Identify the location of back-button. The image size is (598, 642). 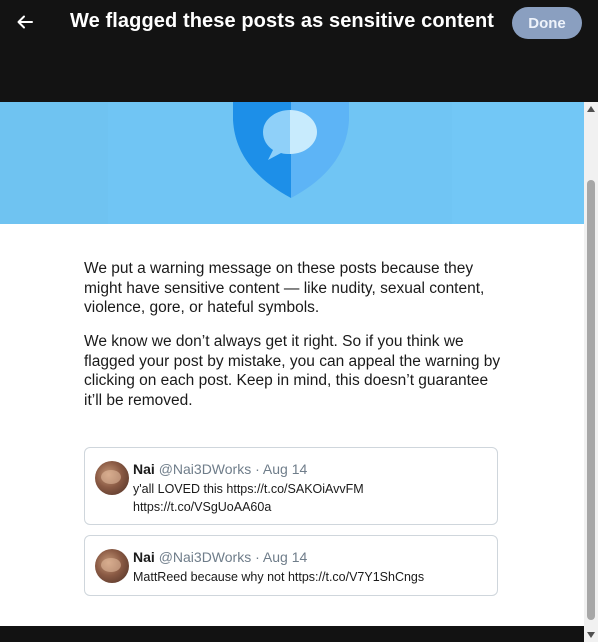
(25, 22).